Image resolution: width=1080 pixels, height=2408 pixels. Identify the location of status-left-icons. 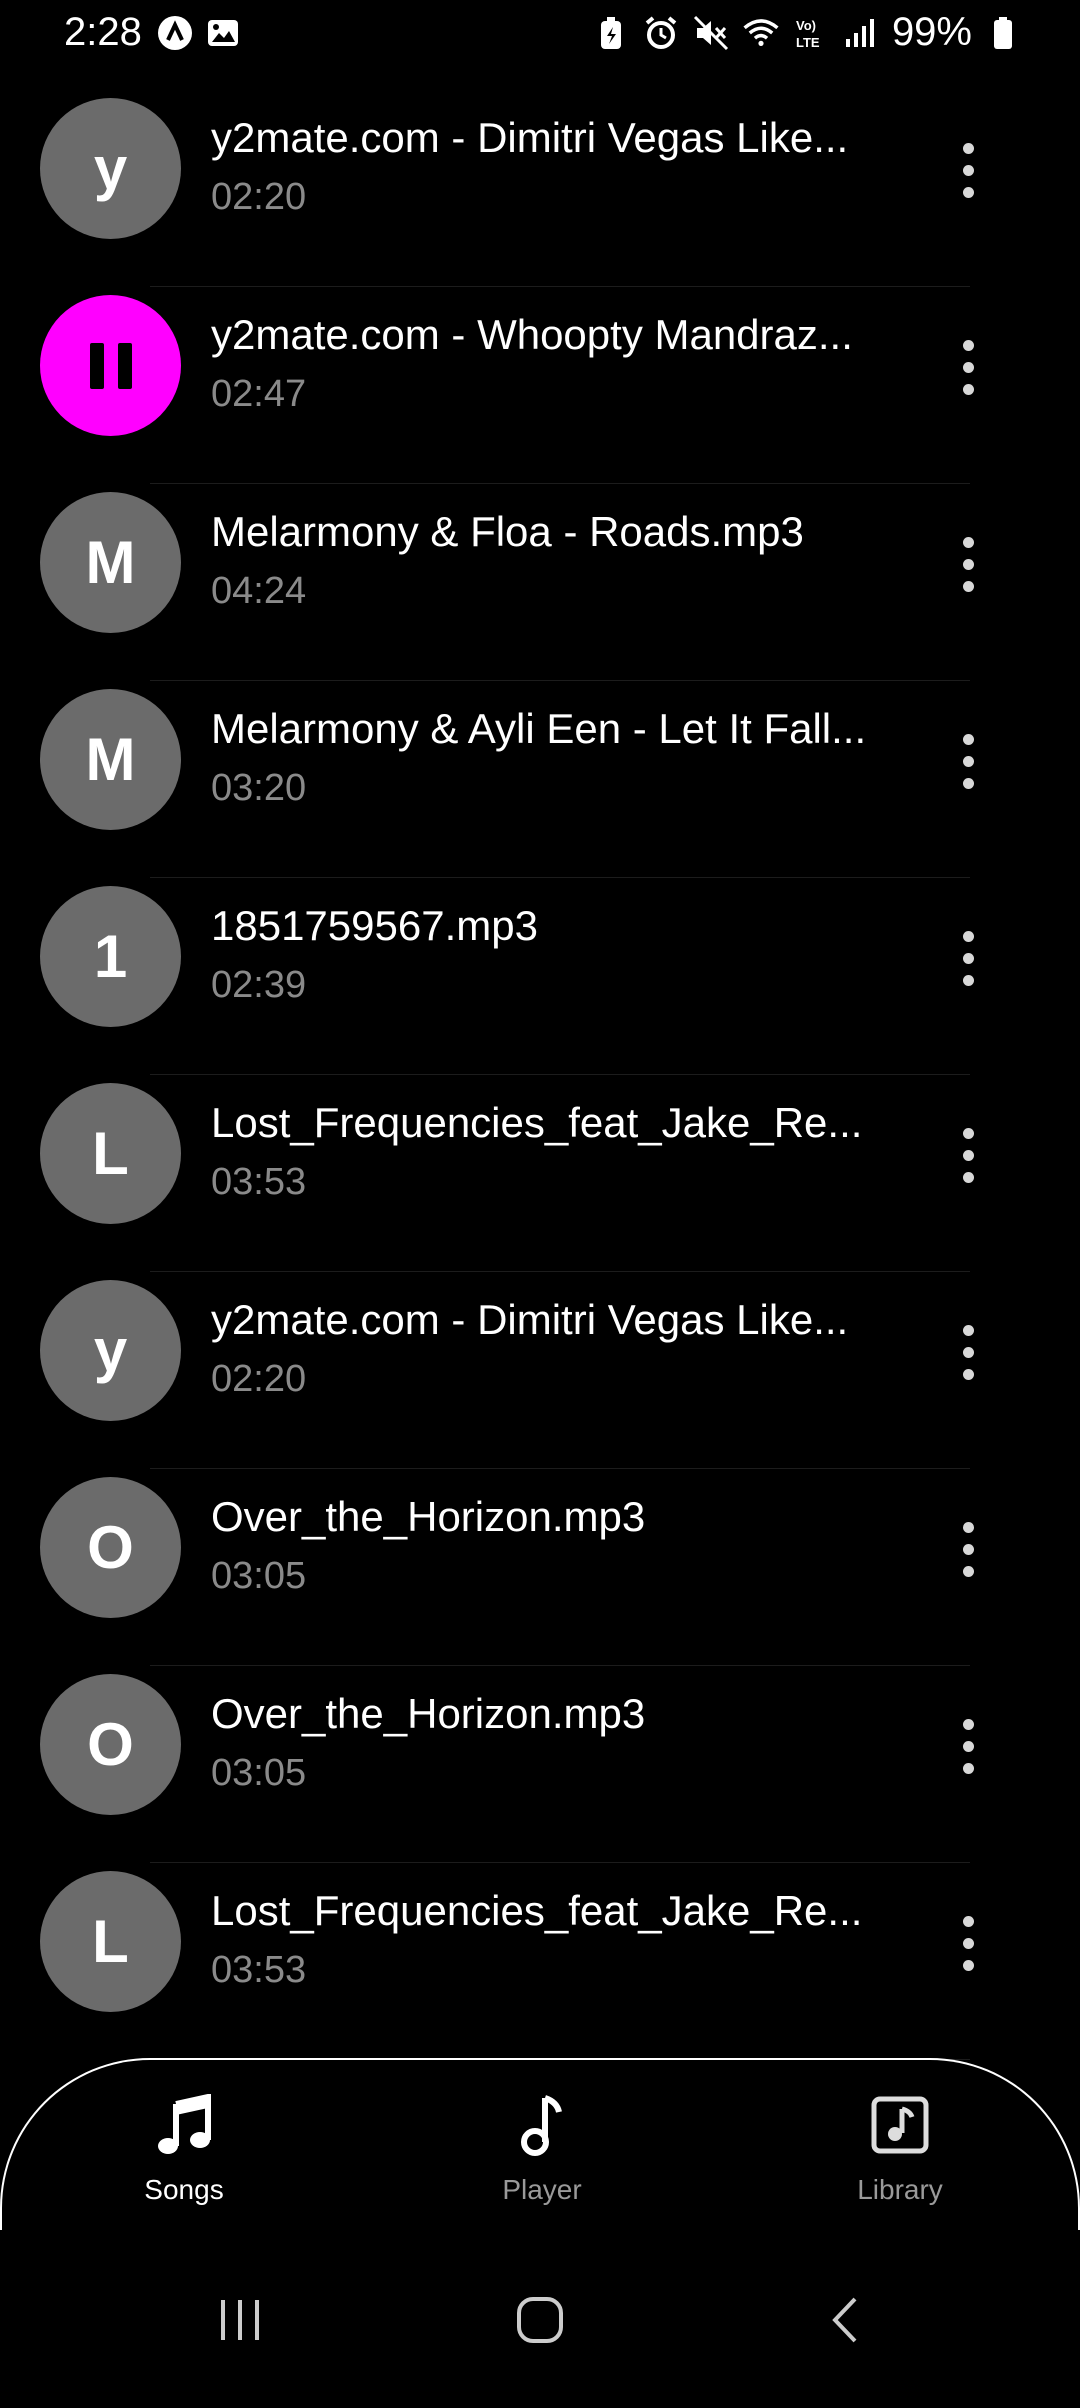
(199, 33).